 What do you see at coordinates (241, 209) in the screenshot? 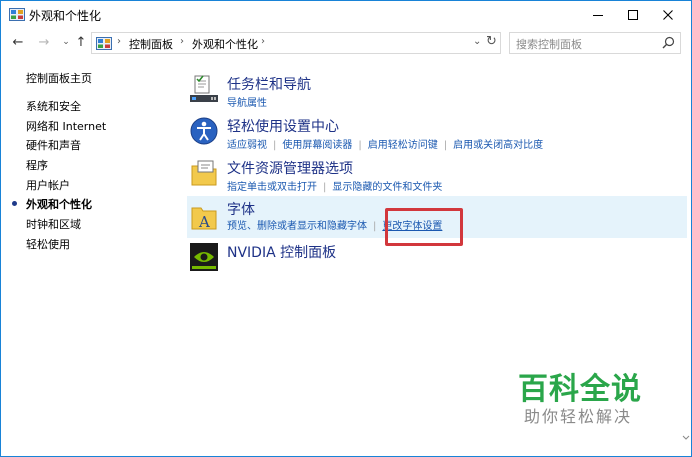
I see `category-title-fonts: 字体` at bounding box center [241, 209].